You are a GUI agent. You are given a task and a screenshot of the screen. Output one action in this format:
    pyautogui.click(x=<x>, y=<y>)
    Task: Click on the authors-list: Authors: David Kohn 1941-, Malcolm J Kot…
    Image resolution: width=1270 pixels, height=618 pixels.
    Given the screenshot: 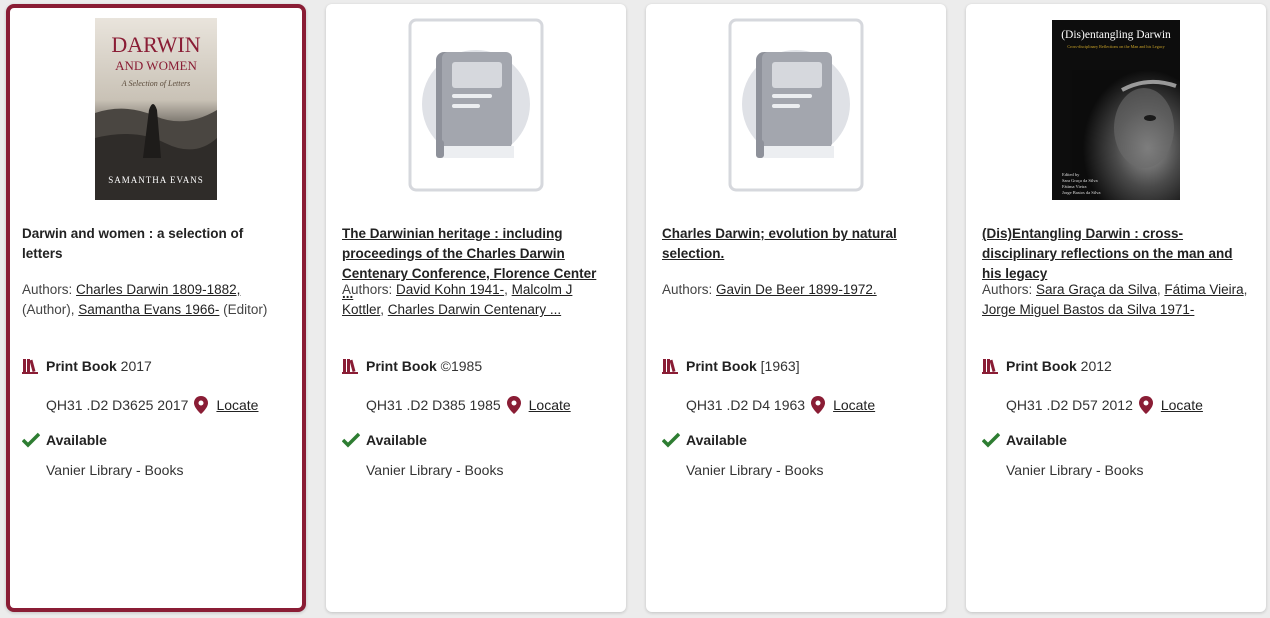 What is the action you would take?
    pyautogui.click(x=457, y=299)
    